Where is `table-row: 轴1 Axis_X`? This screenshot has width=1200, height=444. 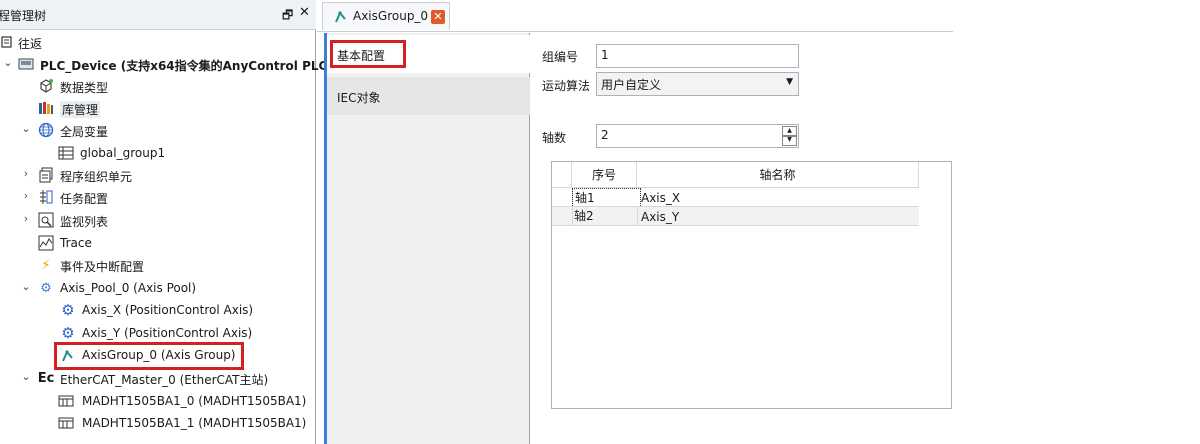 table-row: 轴1 Axis_X is located at coordinates (735, 198).